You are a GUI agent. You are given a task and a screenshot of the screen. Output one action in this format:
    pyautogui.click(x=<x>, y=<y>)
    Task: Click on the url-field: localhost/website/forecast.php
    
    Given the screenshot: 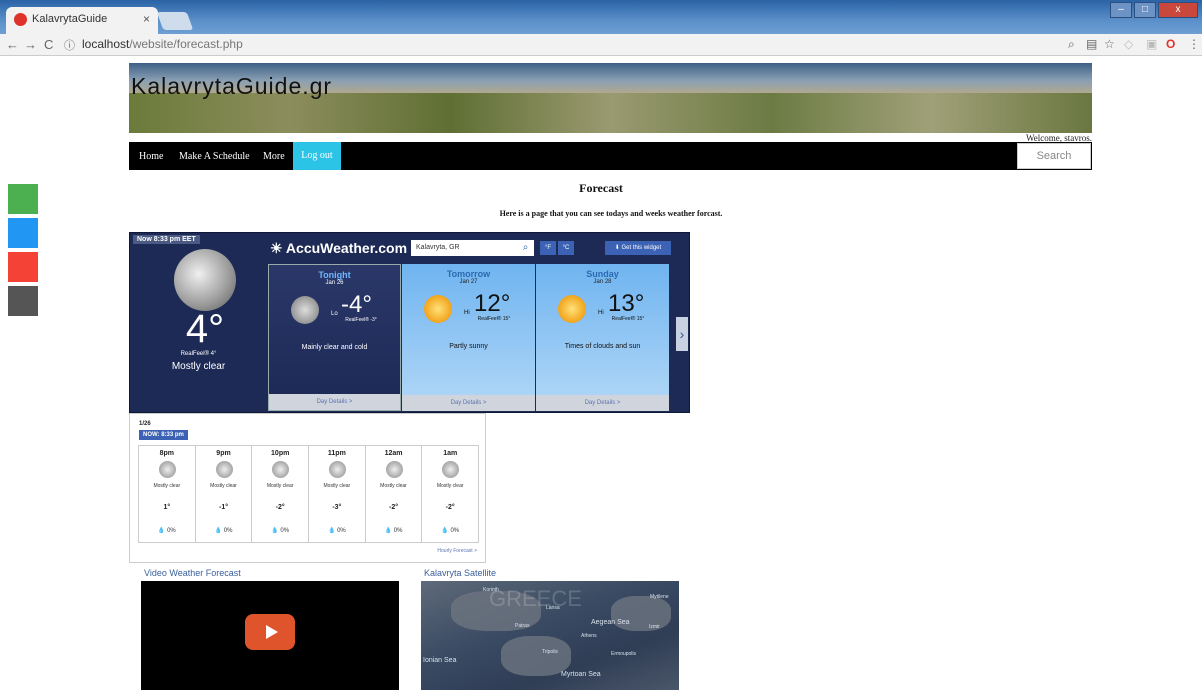 What is the action you would take?
    pyautogui.click(x=162, y=44)
    